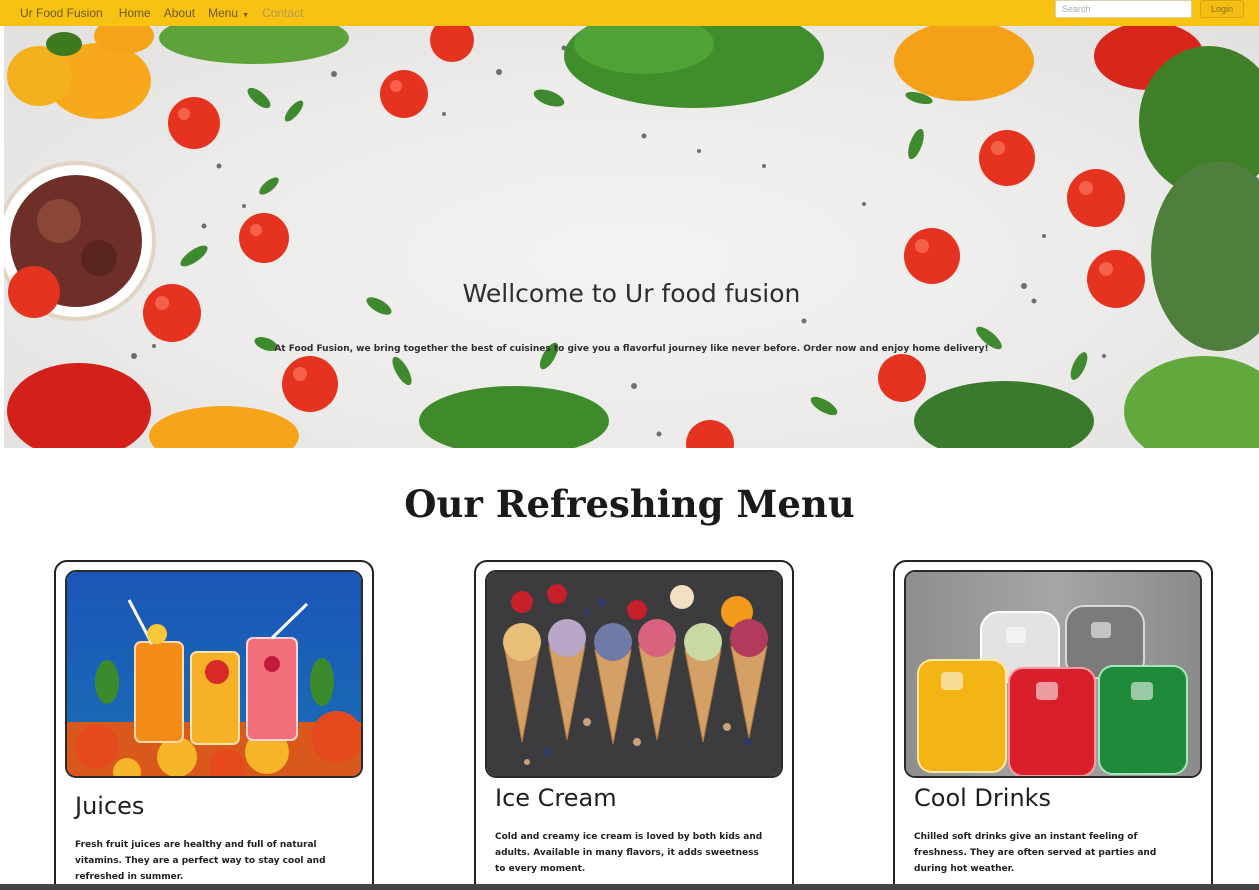  Describe the element at coordinates (631, 293) in the screenshot. I see `hero-title: Wellcome to Ur food fusion` at that location.